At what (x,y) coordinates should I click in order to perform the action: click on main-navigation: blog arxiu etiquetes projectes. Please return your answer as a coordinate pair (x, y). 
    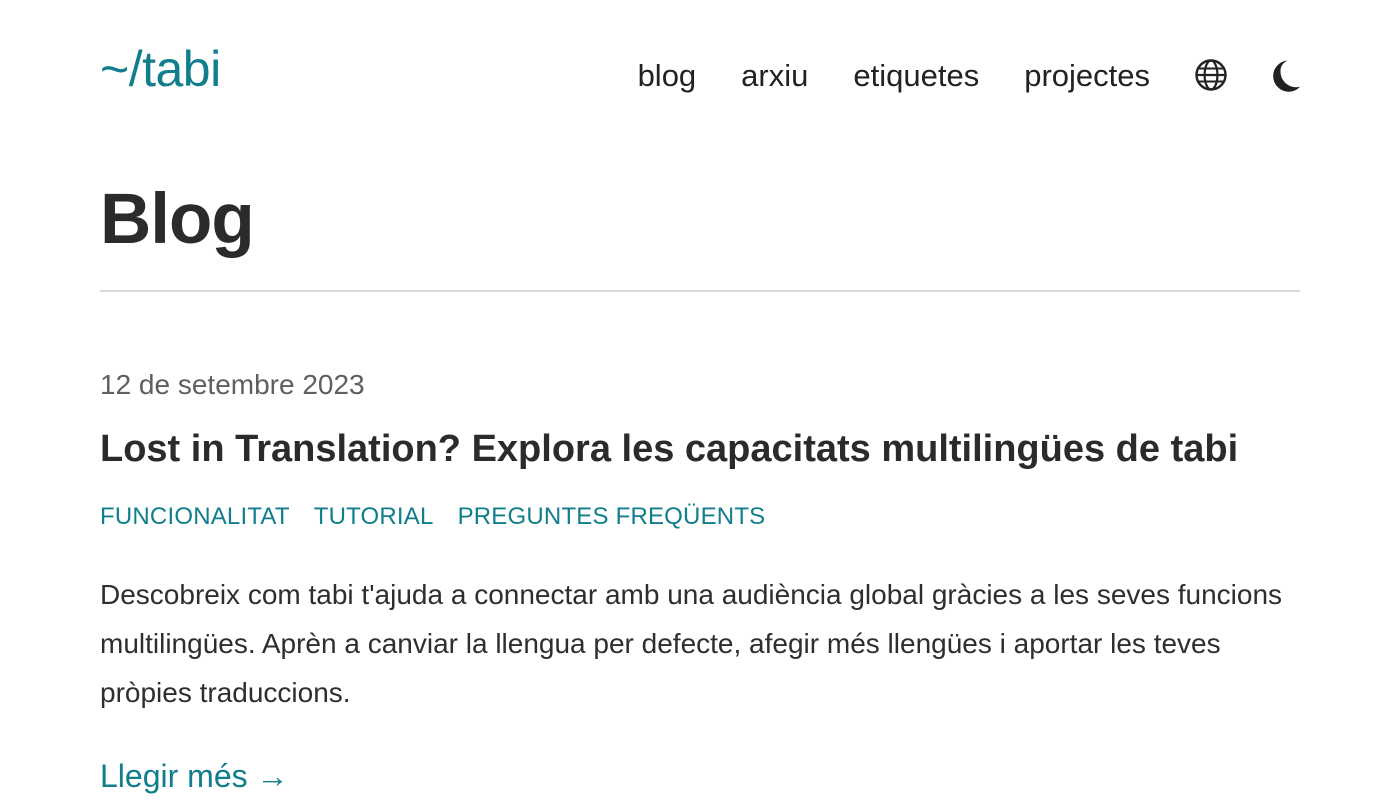
    Looking at the image, I should click on (969, 75).